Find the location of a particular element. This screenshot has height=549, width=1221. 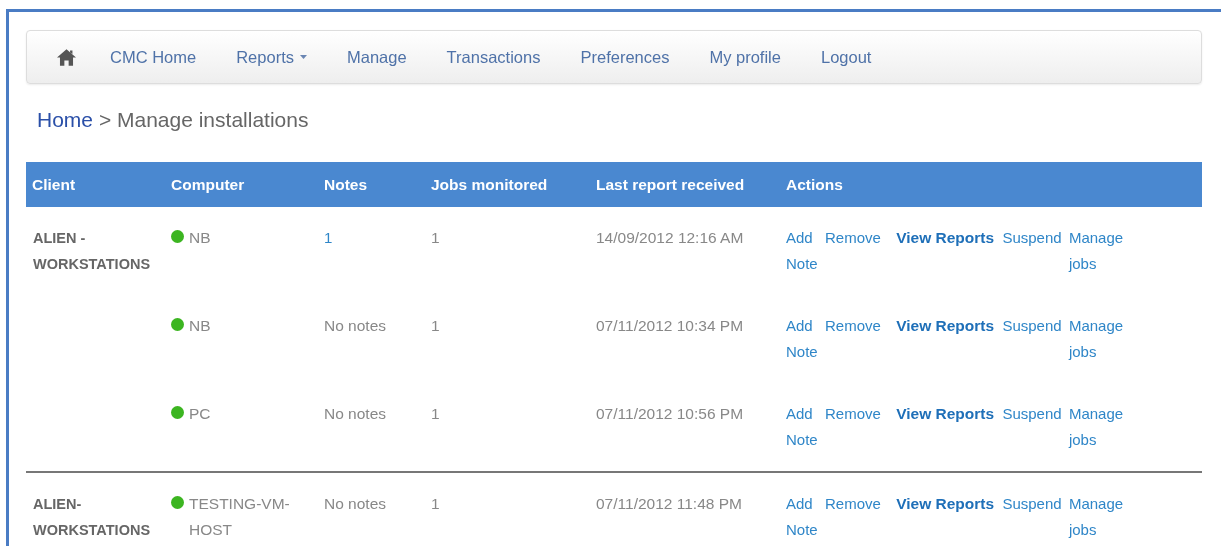

breadcrumb-current: > Manage installations is located at coordinates (203, 119).